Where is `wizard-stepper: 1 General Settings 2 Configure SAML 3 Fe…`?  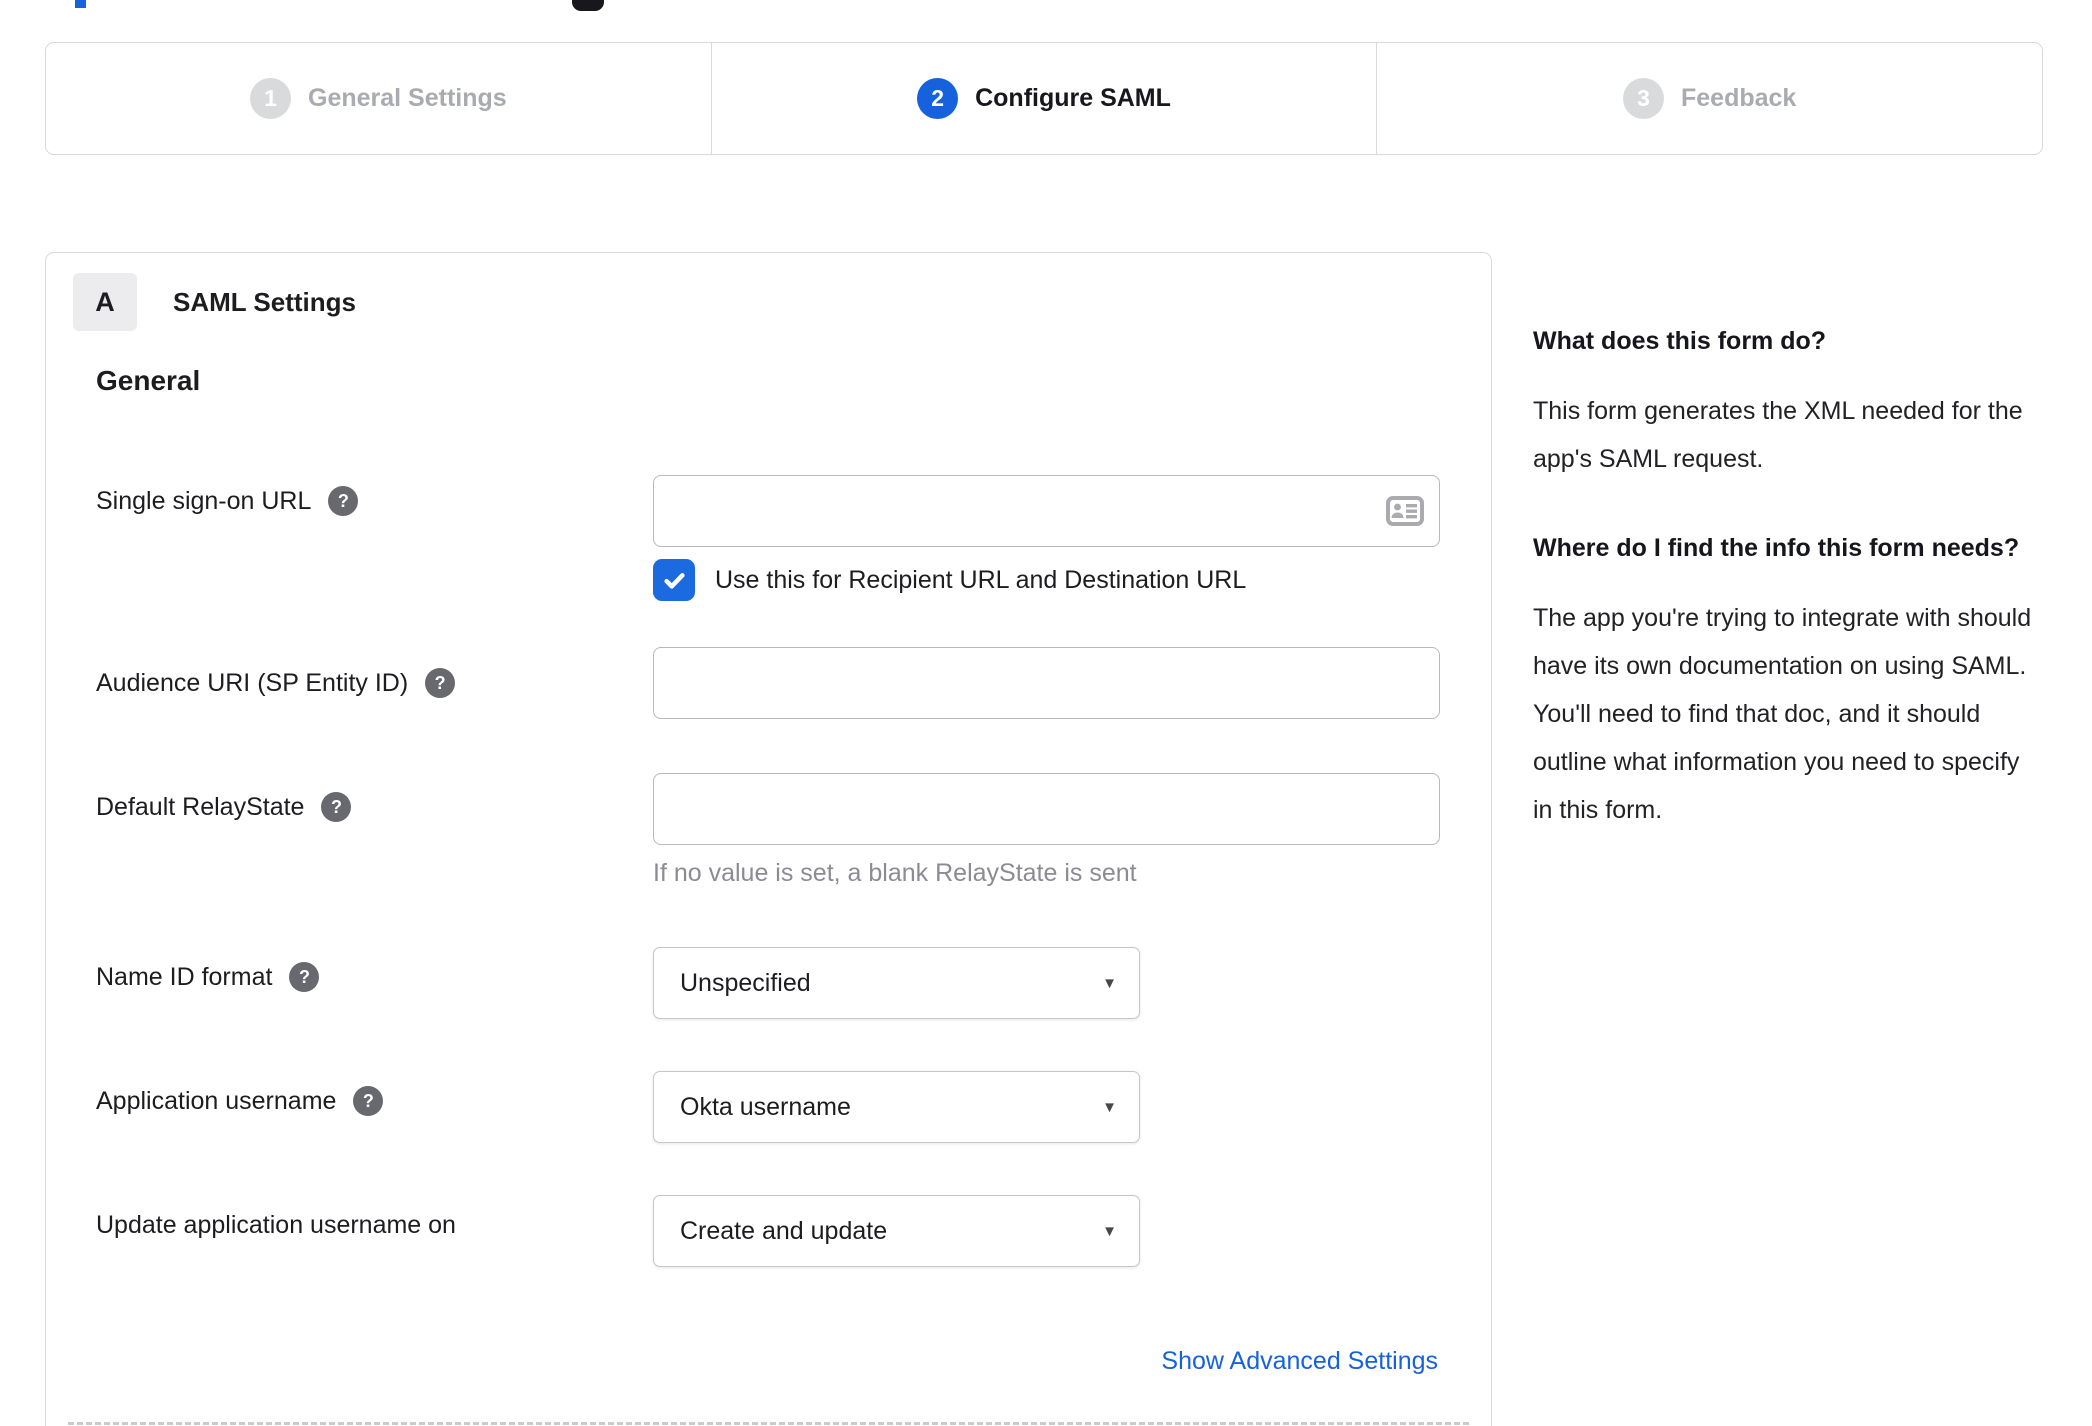
wizard-stepper: 1 General Settings 2 Configure SAML 3 Fe… is located at coordinates (1044, 98).